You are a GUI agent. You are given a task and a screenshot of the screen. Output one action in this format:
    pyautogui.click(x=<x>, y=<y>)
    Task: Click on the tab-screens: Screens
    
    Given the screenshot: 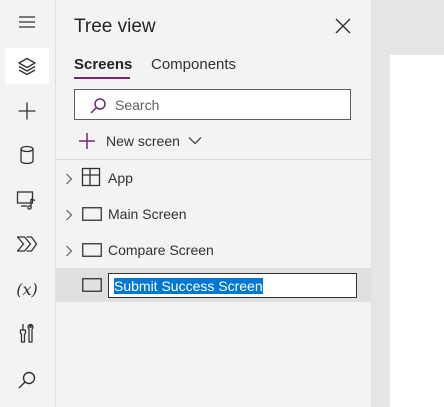 What is the action you would take?
    pyautogui.click(x=103, y=64)
    